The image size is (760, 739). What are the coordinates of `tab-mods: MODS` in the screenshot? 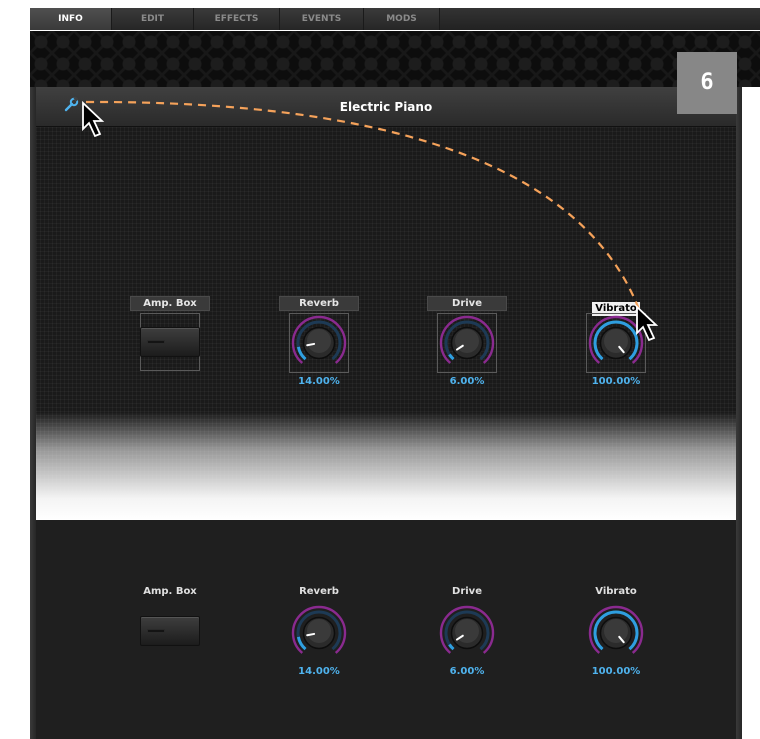 It's located at (402, 19).